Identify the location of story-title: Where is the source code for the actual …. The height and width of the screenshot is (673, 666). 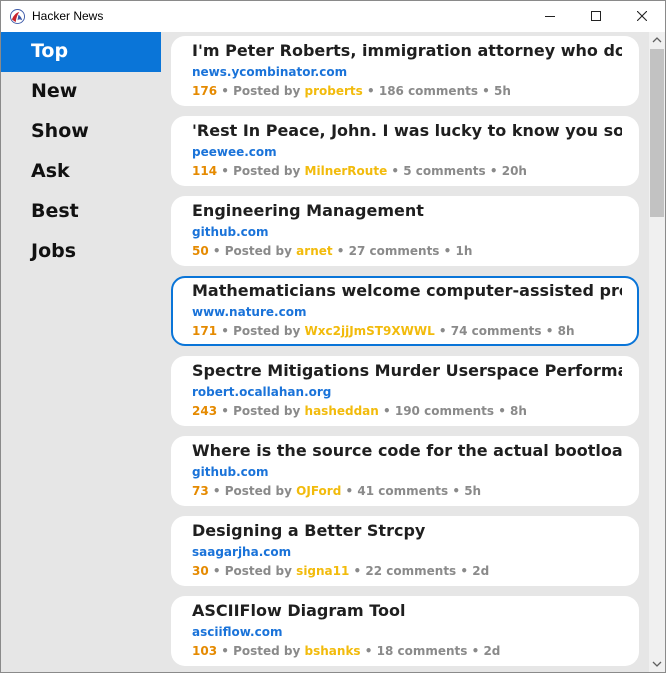
(407, 450).